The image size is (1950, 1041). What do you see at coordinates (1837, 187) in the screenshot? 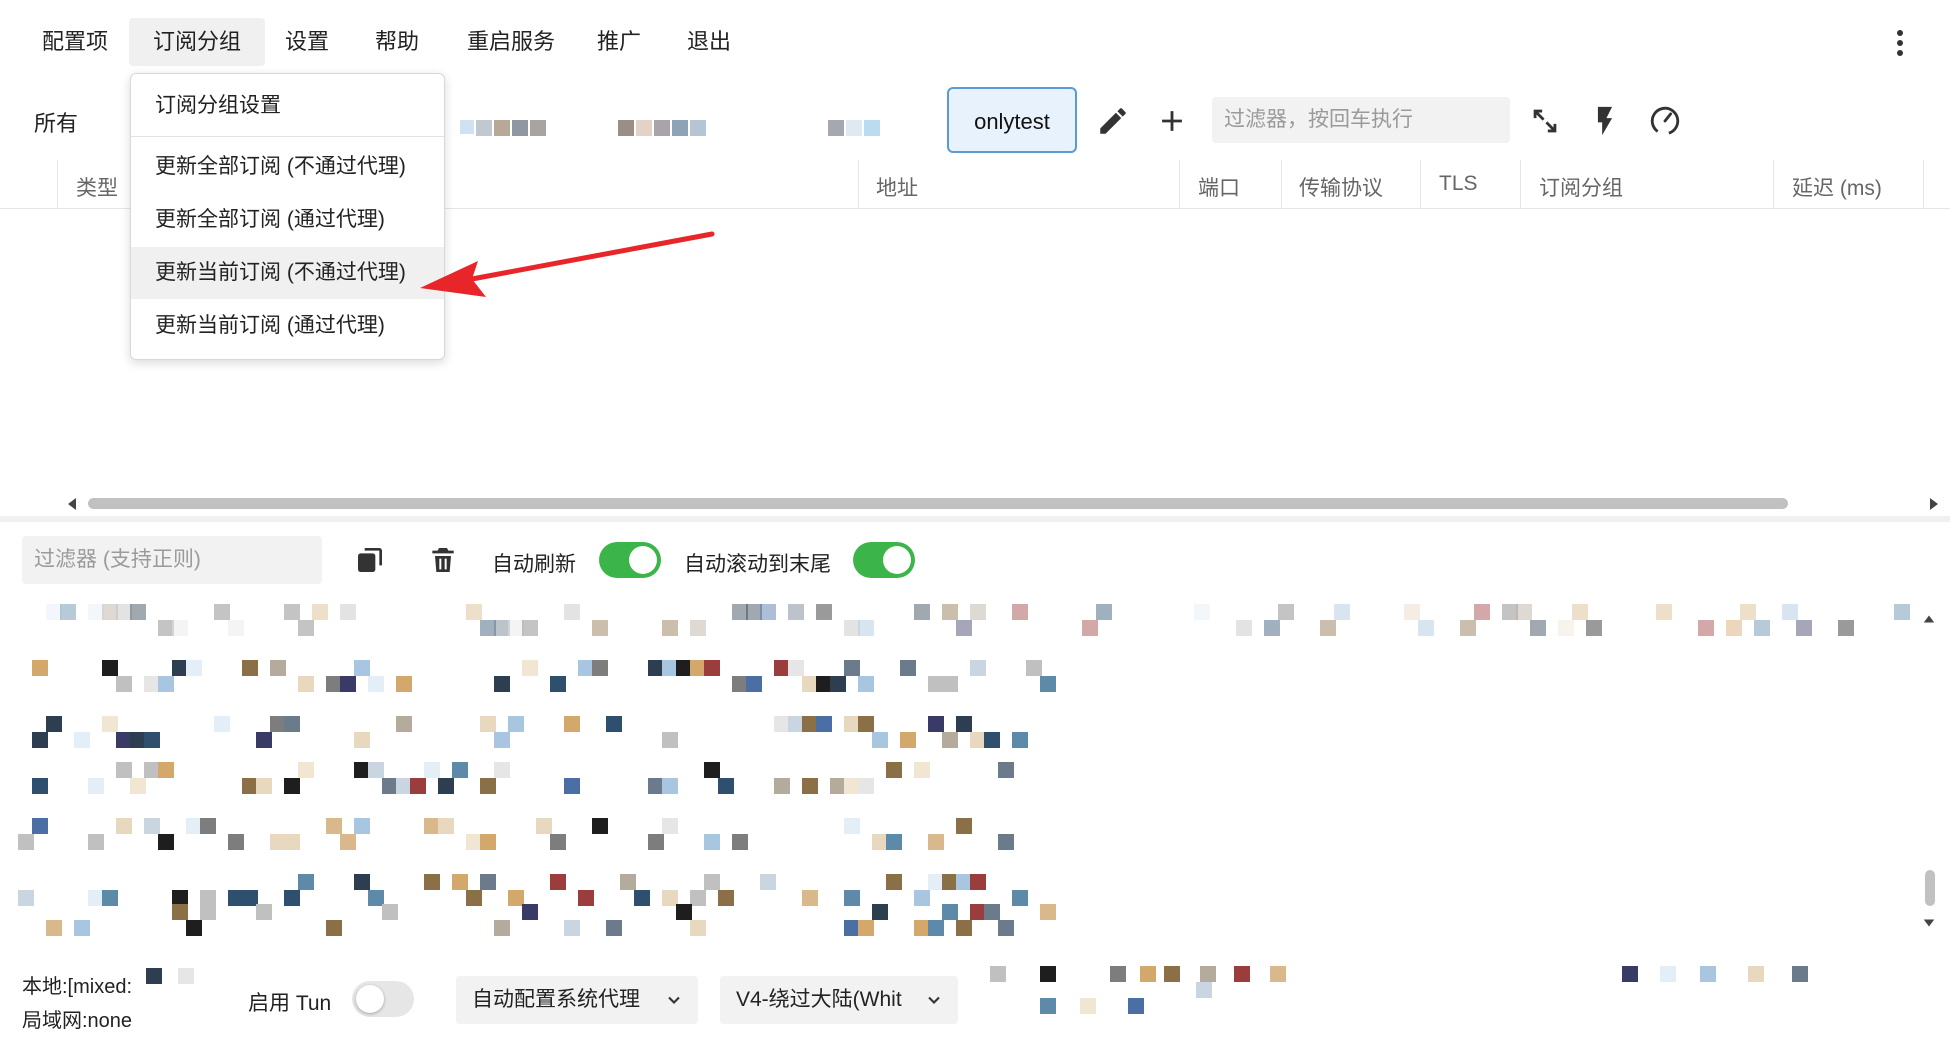
I see `column-latency: 延迟 (ms)` at bounding box center [1837, 187].